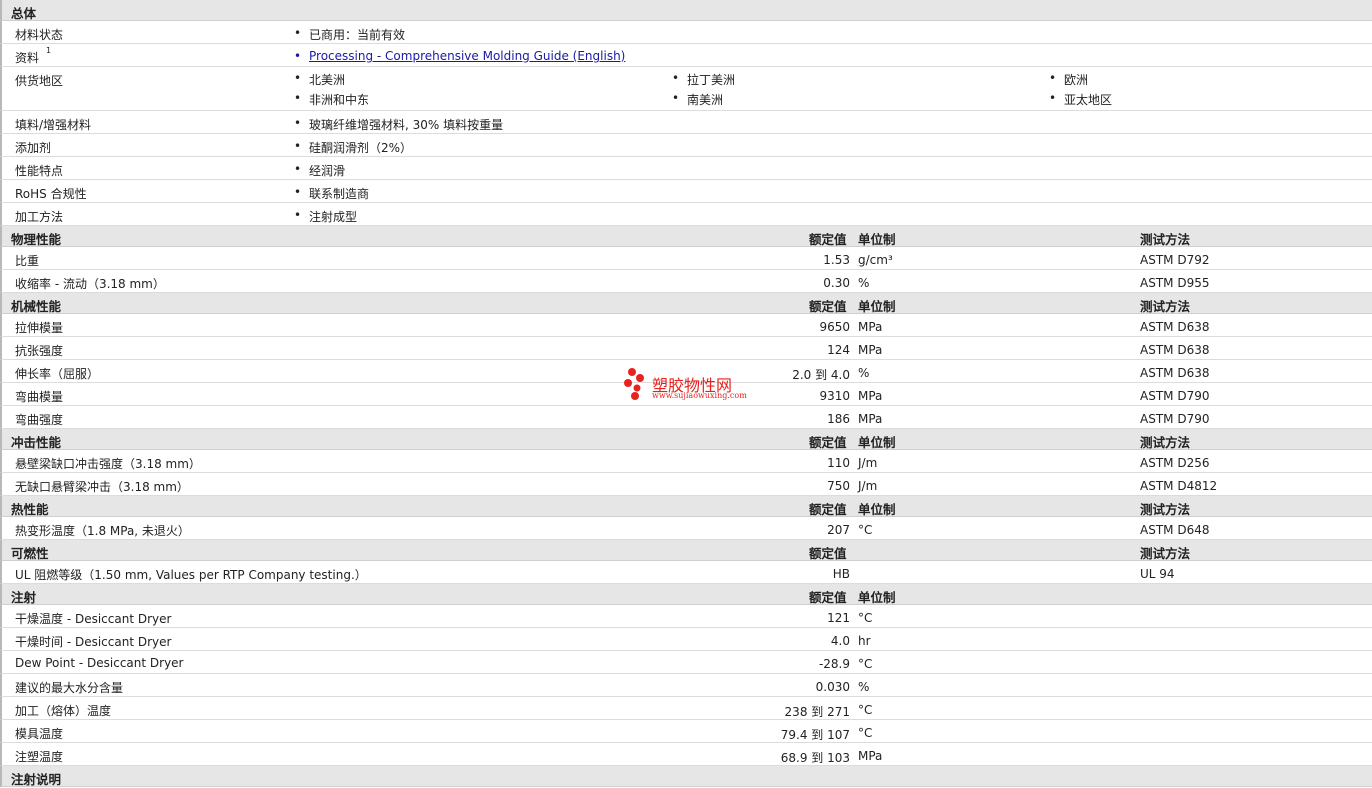 The height and width of the screenshot is (788, 1372). I want to click on property-value: 79.4 到 107, so click(815, 735).